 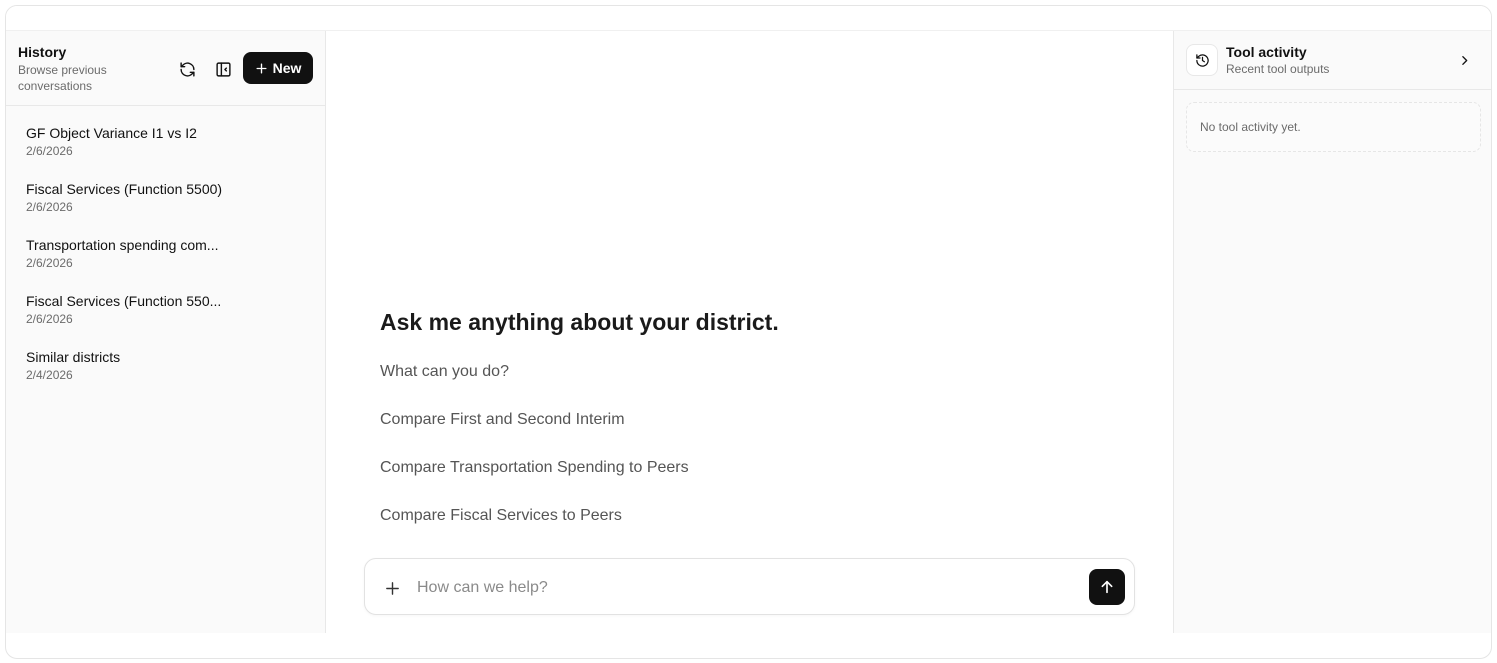 I want to click on suggestion-compare-transportation: Compare Transportation Spending to Peers, so click(x=534, y=468).